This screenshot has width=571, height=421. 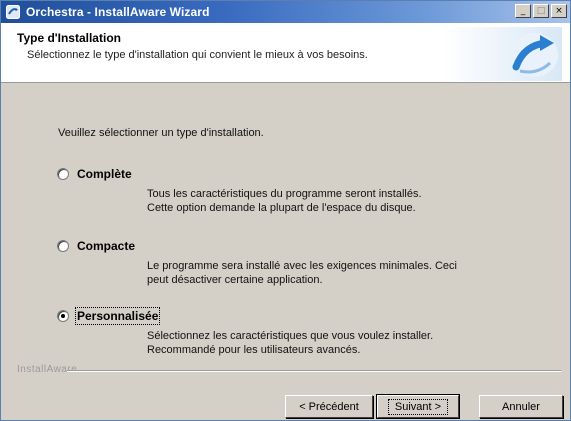 I want to click on radio-selected-dot, so click(x=63, y=316).